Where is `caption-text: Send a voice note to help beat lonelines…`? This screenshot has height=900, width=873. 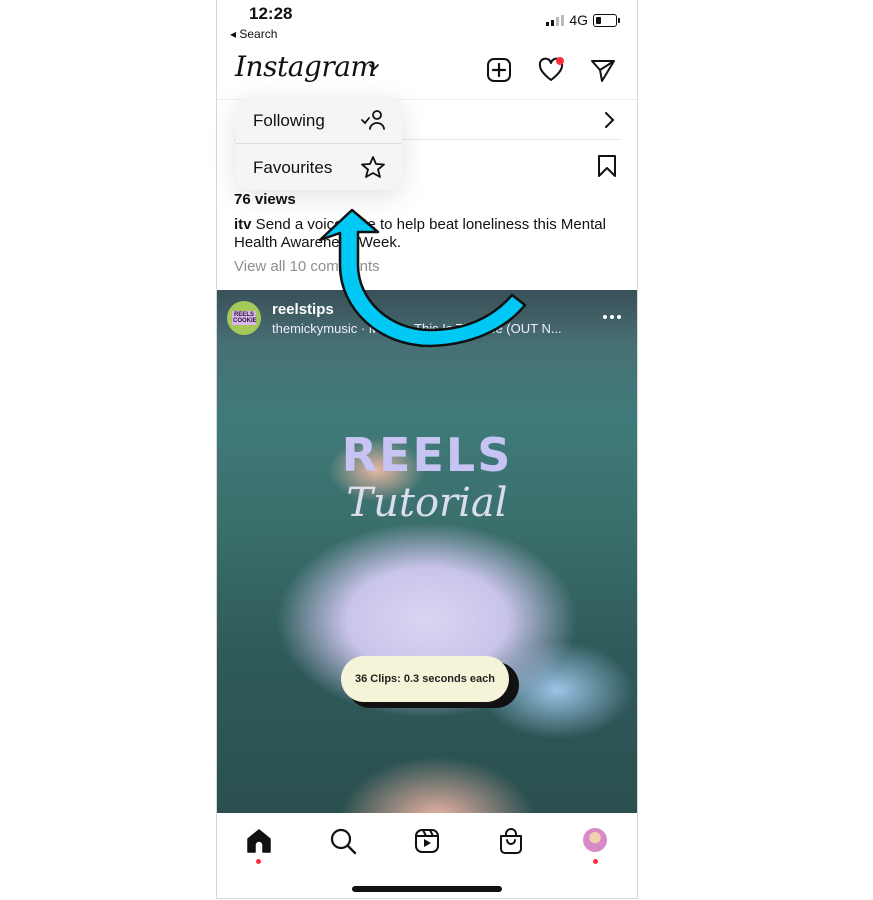
caption-text: Send a voice note to help beat lonelines… is located at coordinates (420, 233).